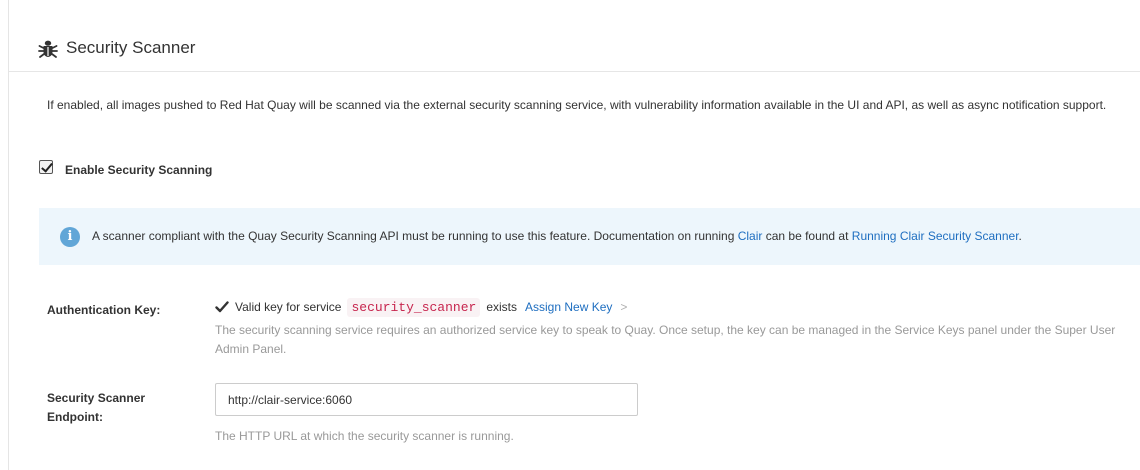 The width and height of the screenshot is (1140, 470). What do you see at coordinates (288, 307) in the screenshot?
I see `auth-status-before: Valid key for service` at bounding box center [288, 307].